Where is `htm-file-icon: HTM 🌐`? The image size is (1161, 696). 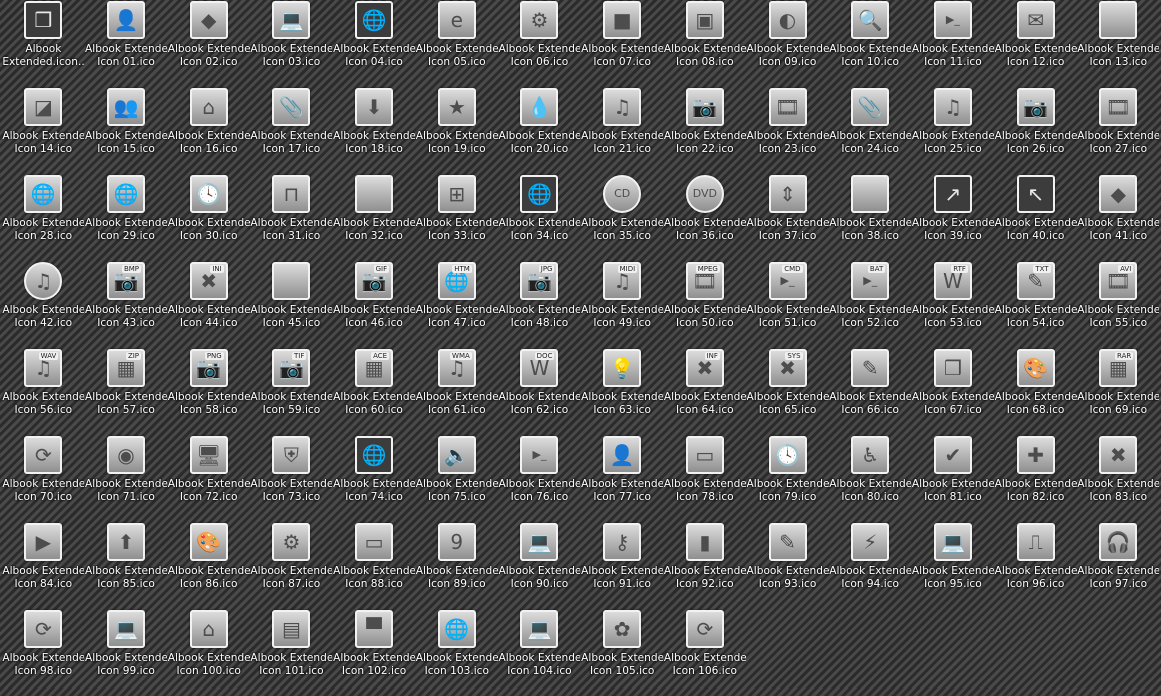 htm-file-icon: HTM 🌐 is located at coordinates (456, 281).